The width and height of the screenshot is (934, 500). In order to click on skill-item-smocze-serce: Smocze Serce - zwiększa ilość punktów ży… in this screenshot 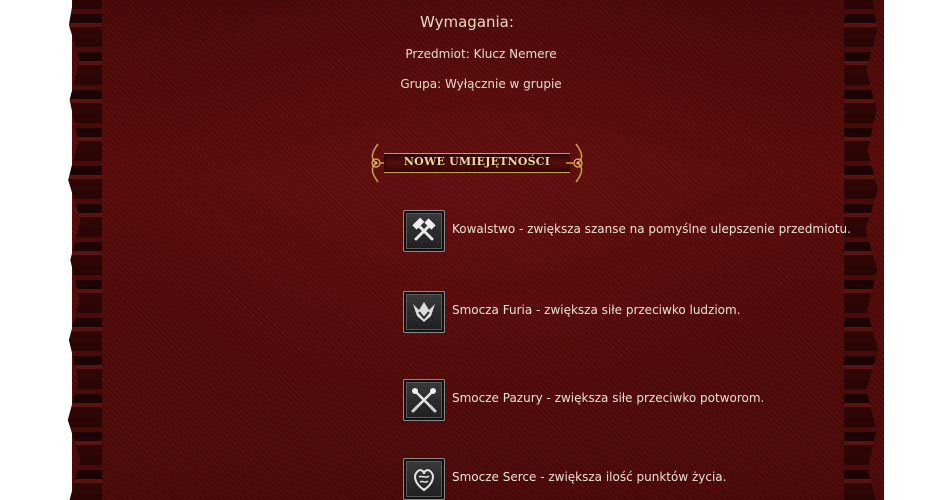, I will do `click(633, 479)`.